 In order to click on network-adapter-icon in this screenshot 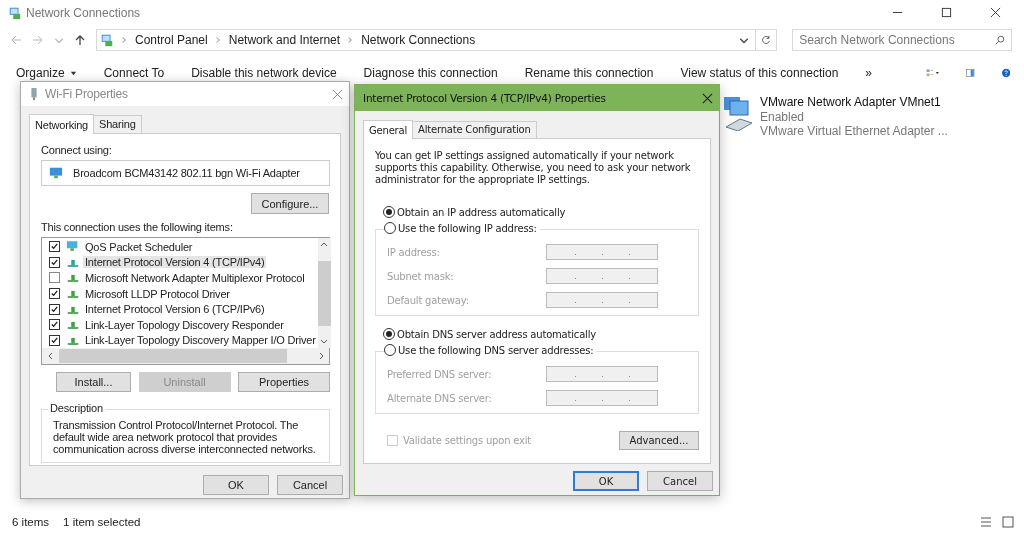, I will do `click(56, 173)`.